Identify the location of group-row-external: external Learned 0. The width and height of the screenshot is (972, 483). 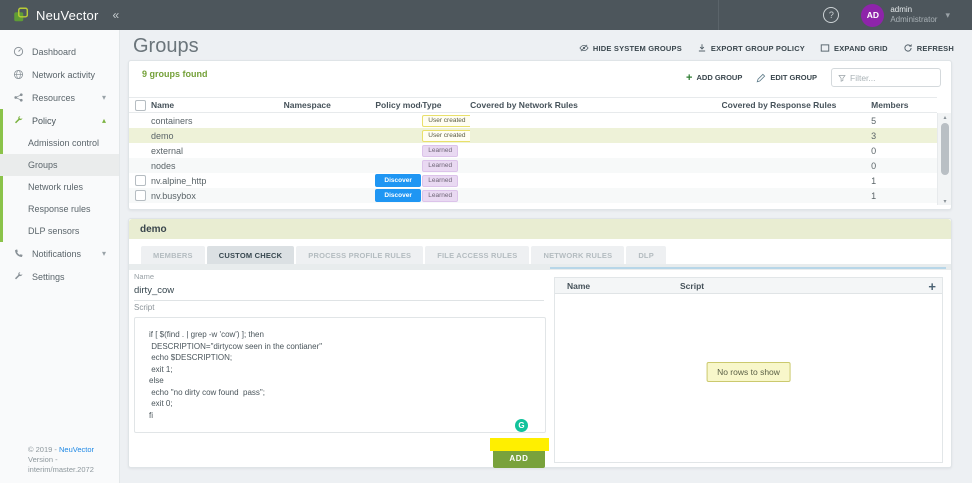
(533, 150).